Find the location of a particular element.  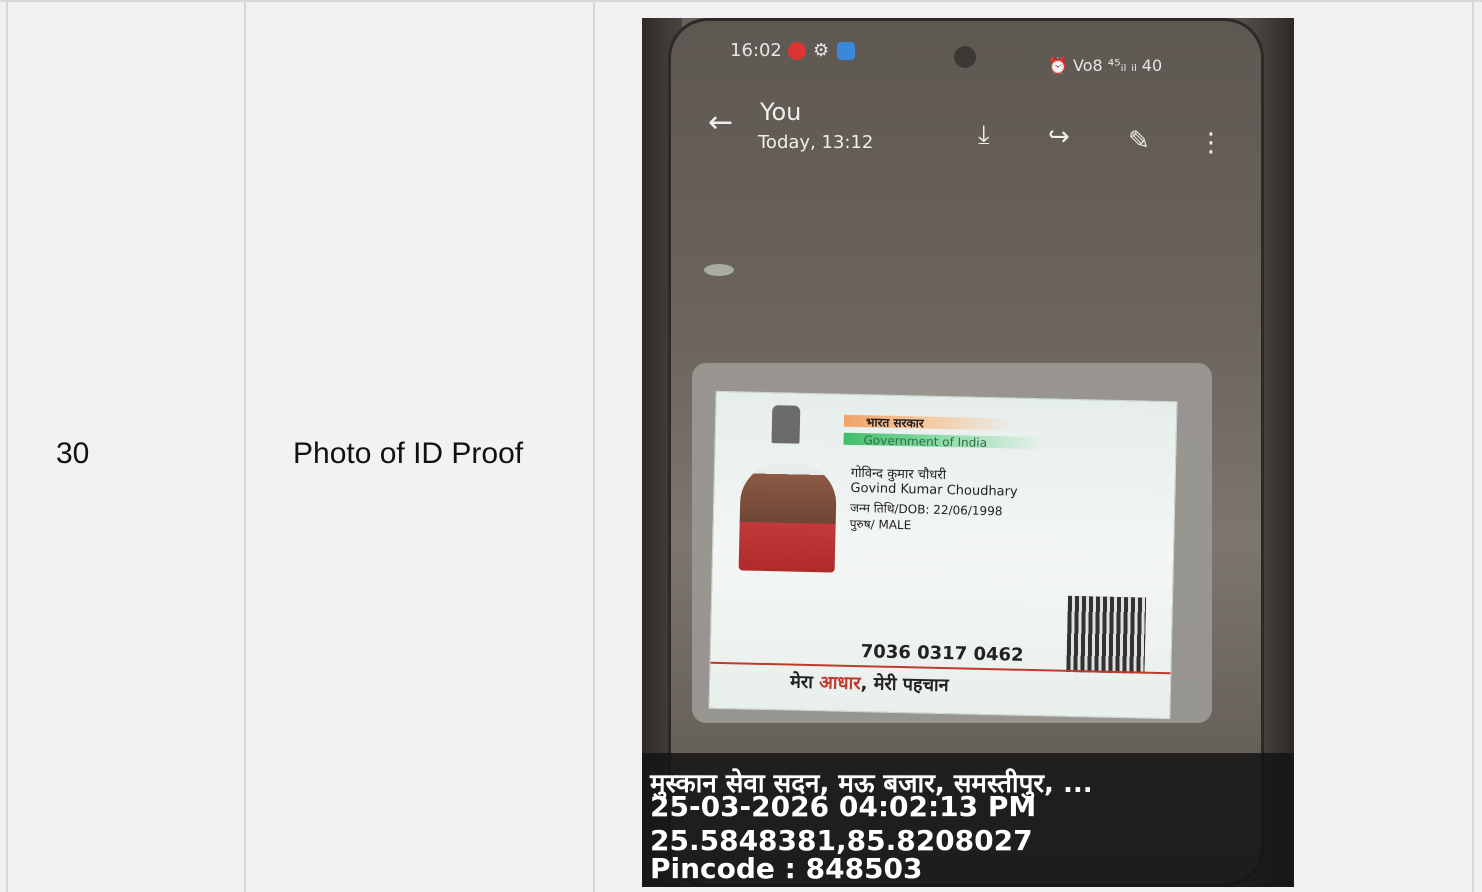

status-right-icons: ⏰ Vo8 ⁴⁵ᵢₗ ᵢₗ 40 is located at coordinates (1105, 65).